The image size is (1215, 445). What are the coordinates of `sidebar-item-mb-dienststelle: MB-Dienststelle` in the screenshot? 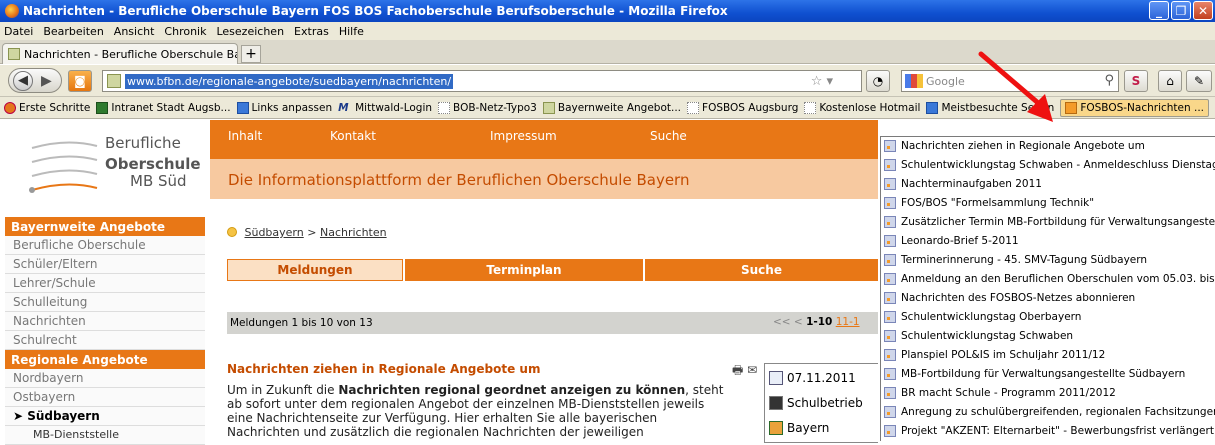 It's located at (105, 435).